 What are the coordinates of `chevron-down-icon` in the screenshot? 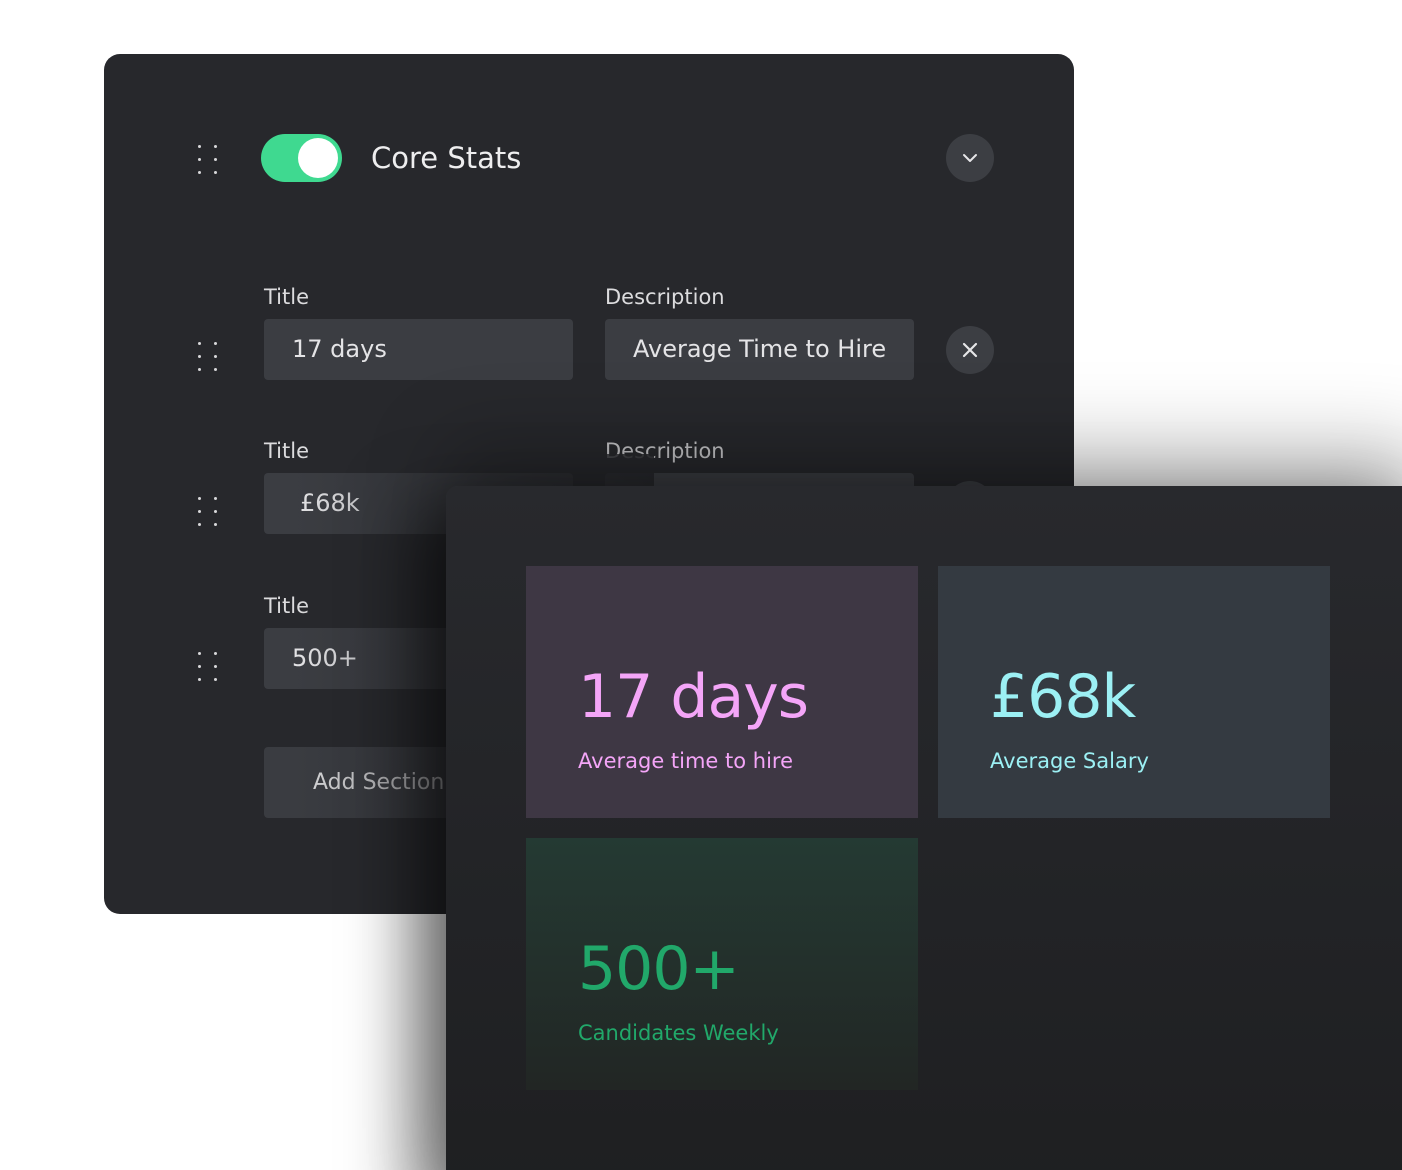 It's located at (970, 158).